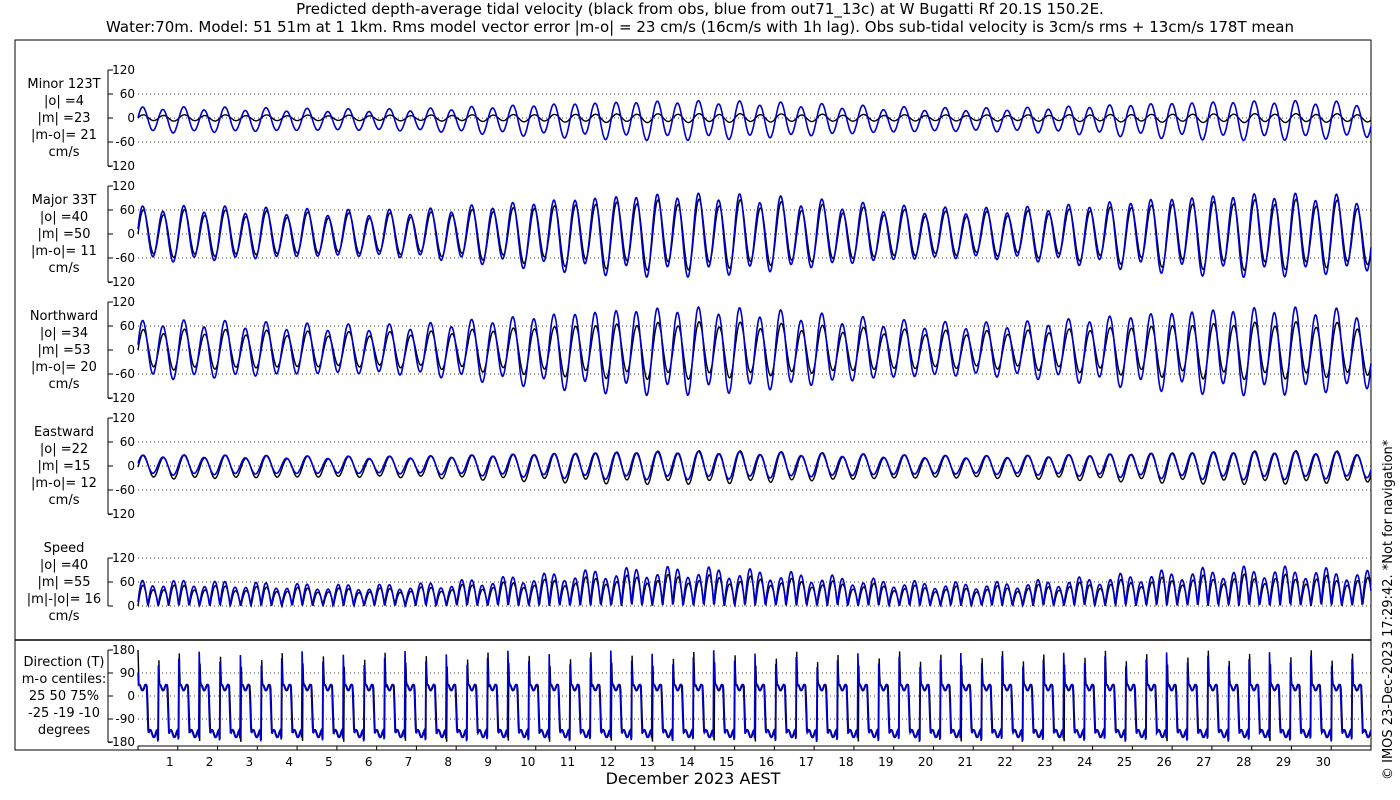 The height and width of the screenshot is (800, 1400). Describe the element at coordinates (64, 565) in the screenshot. I see `speed-label-line: |o| =40` at that location.